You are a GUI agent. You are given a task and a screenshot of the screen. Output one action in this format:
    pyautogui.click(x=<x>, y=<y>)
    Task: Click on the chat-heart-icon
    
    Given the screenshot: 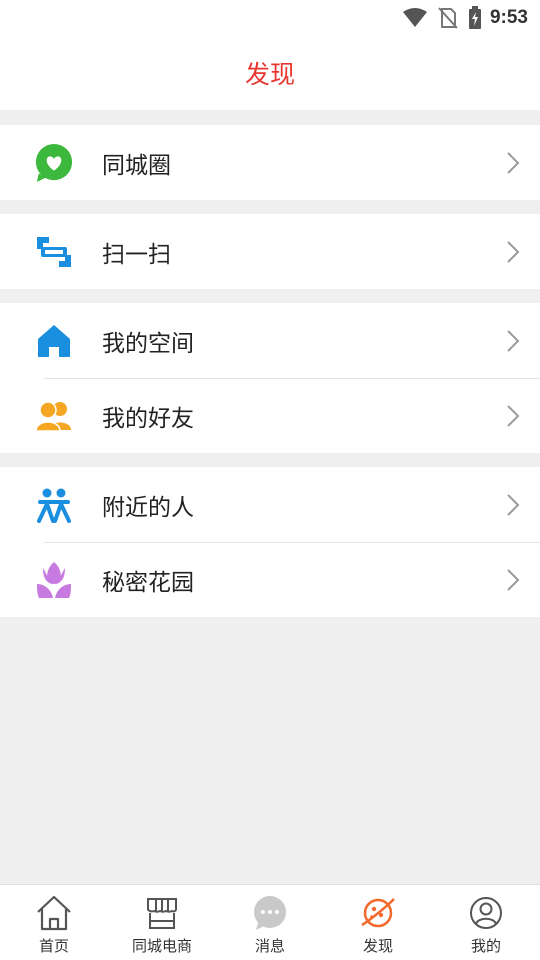 What is the action you would take?
    pyautogui.click(x=54, y=163)
    